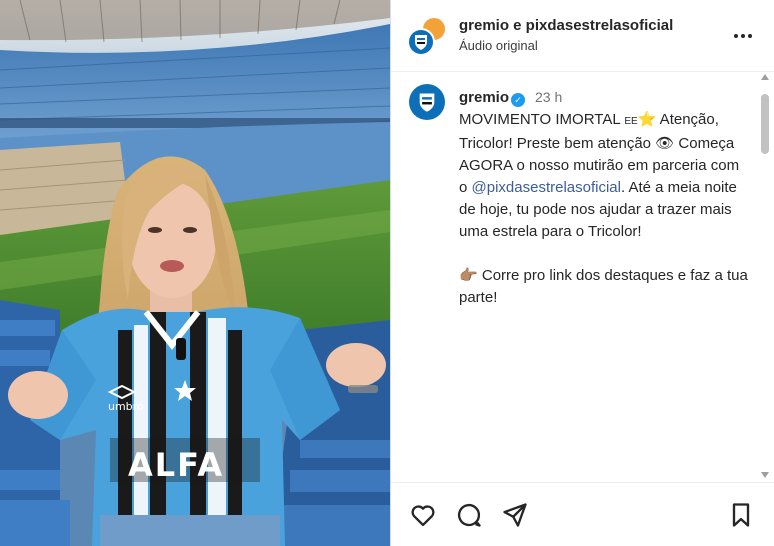 This screenshot has width=774, height=546. Describe the element at coordinates (765, 124) in the screenshot. I see `scroll-thumb` at that location.